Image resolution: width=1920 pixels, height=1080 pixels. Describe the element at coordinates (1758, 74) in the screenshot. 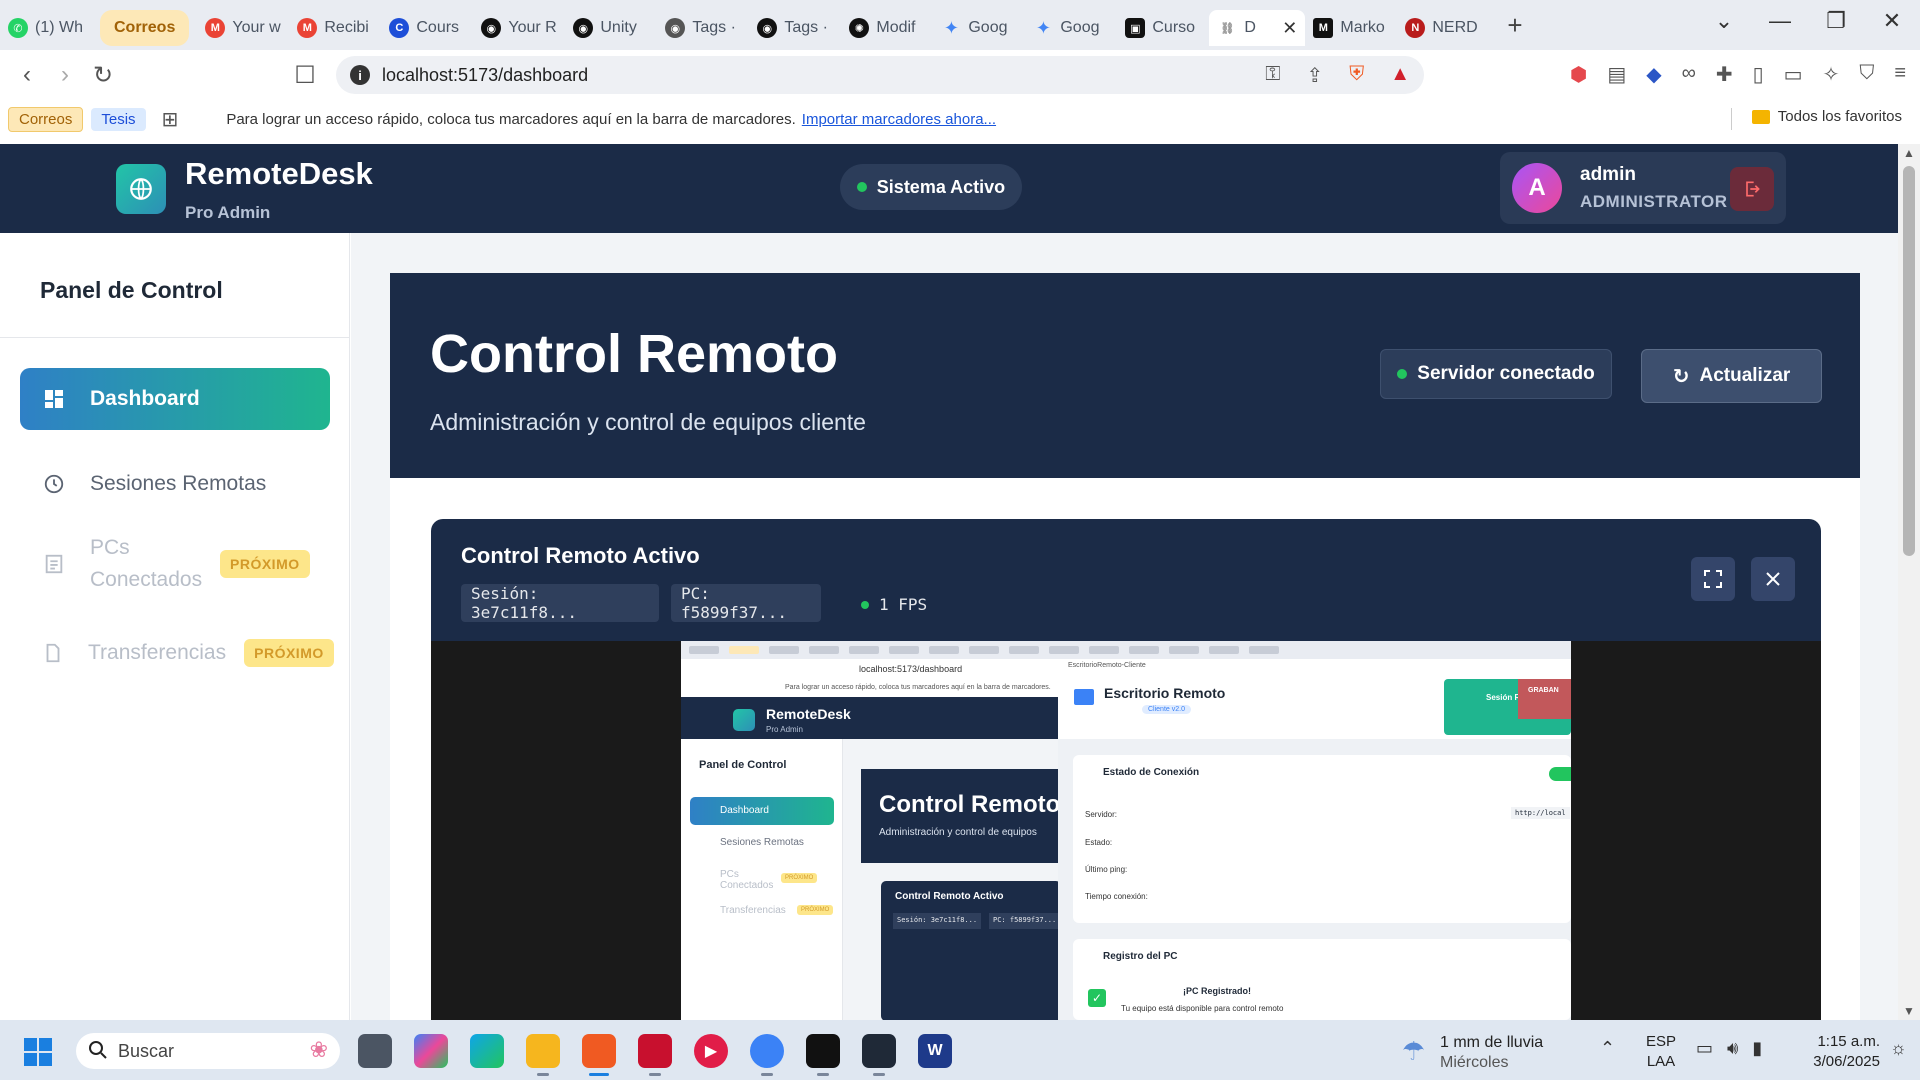

I see `sidebar-toggle-icon: ▯` at that location.